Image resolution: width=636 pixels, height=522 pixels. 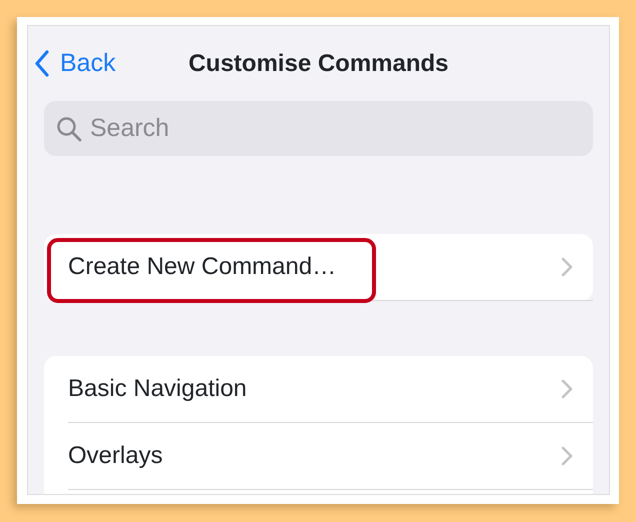 What do you see at coordinates (330, 456) in the screenshot?
I see `list-item: Overlays` at bounding box center [330, 456].